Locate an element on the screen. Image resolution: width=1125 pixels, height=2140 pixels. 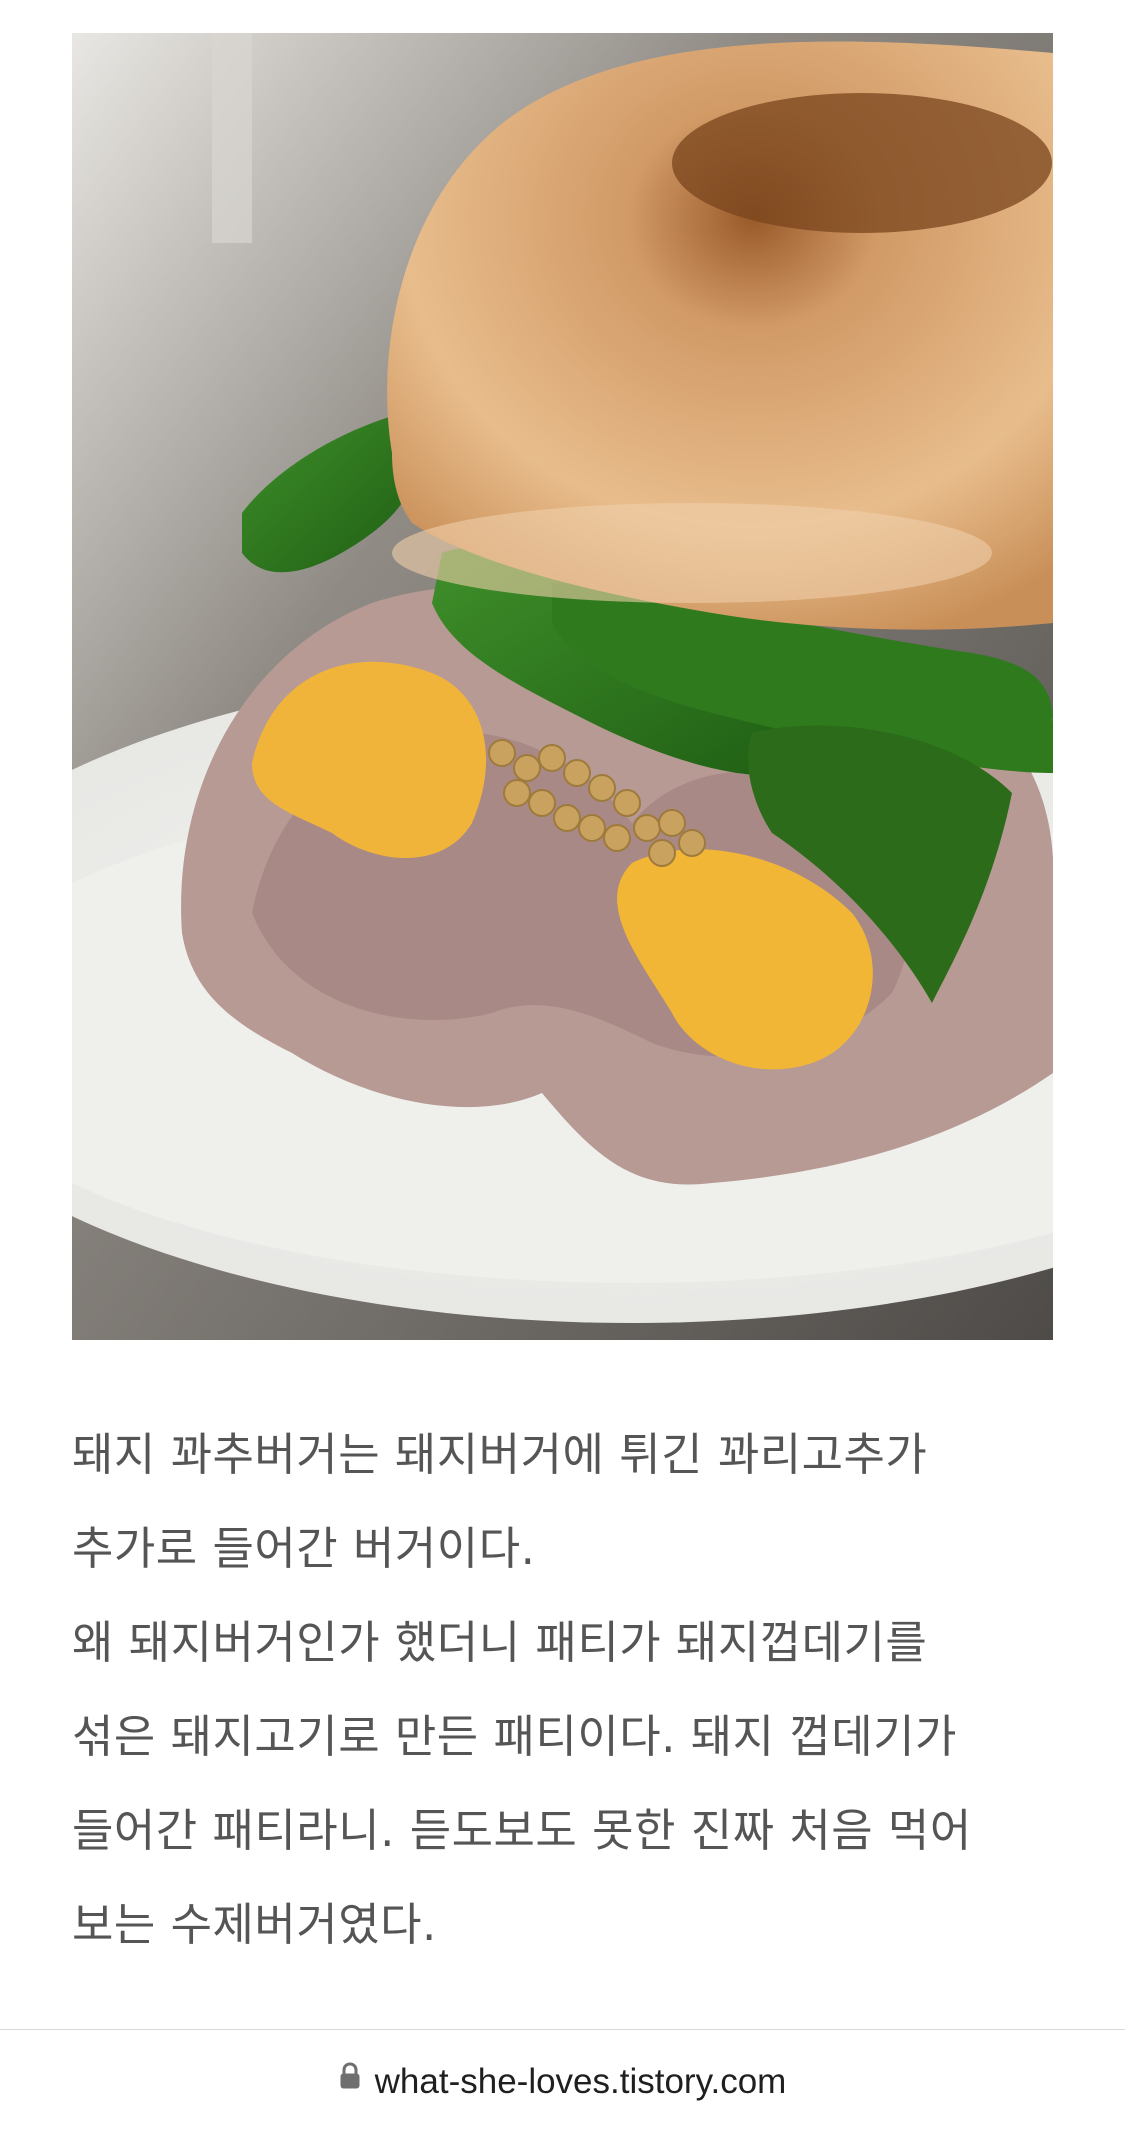
article-line: 돼지 꽈추버거는 돼지버거에 튀긴 꽈리고추가 is located at coordinates (500, 1454).